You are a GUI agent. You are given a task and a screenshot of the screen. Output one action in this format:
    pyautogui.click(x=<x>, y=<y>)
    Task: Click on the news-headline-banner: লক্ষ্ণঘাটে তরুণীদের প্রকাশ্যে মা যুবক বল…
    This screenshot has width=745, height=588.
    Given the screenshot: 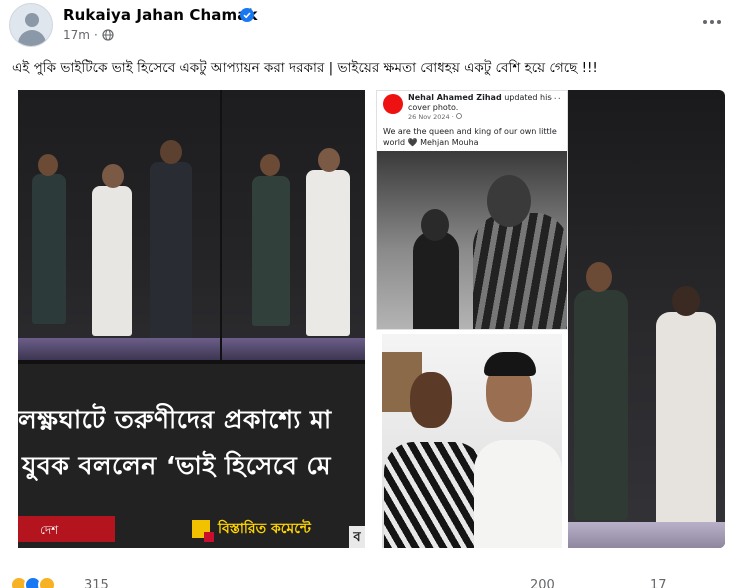 What is the action you would take?
    pyautogui.click(x=191, y=456)
    